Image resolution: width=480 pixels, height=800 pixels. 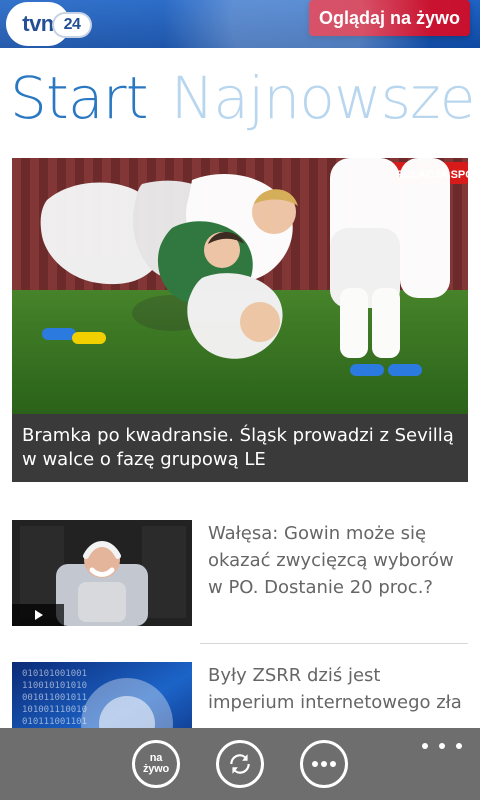 I want to click on svg-text: 010111001101, so click(x=54, y=722).